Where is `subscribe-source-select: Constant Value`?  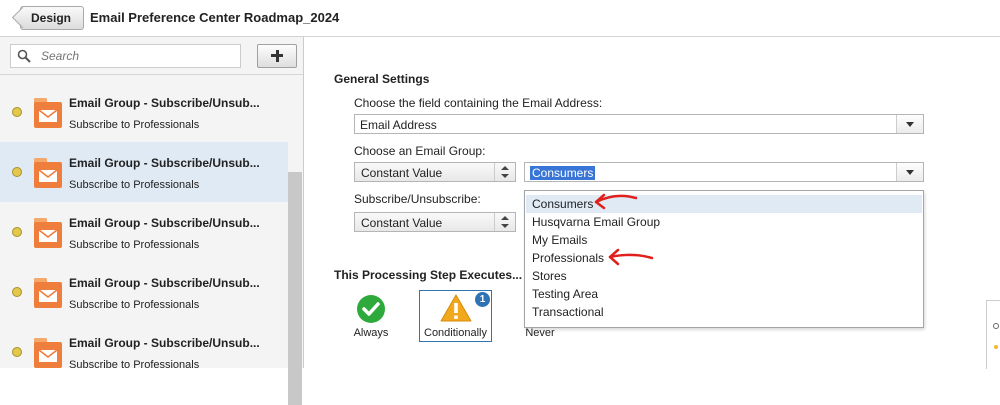
subscribe-source-select: Constant Value is located at coordinates (435, 222).